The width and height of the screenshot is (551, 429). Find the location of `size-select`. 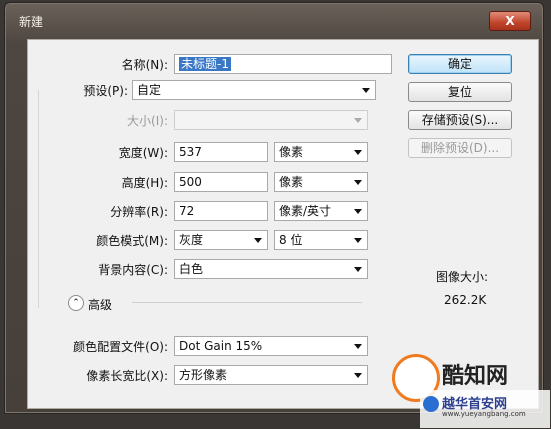

size-select is located at coordinates (271, 120).